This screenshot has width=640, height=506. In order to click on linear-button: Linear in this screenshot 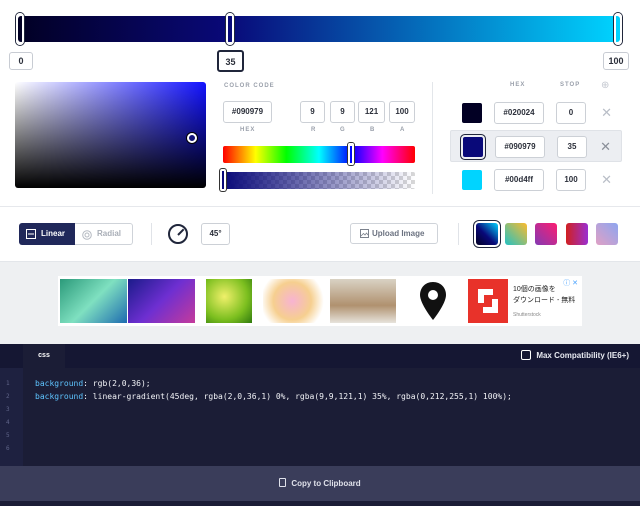, I will do `click(47, 234)`.